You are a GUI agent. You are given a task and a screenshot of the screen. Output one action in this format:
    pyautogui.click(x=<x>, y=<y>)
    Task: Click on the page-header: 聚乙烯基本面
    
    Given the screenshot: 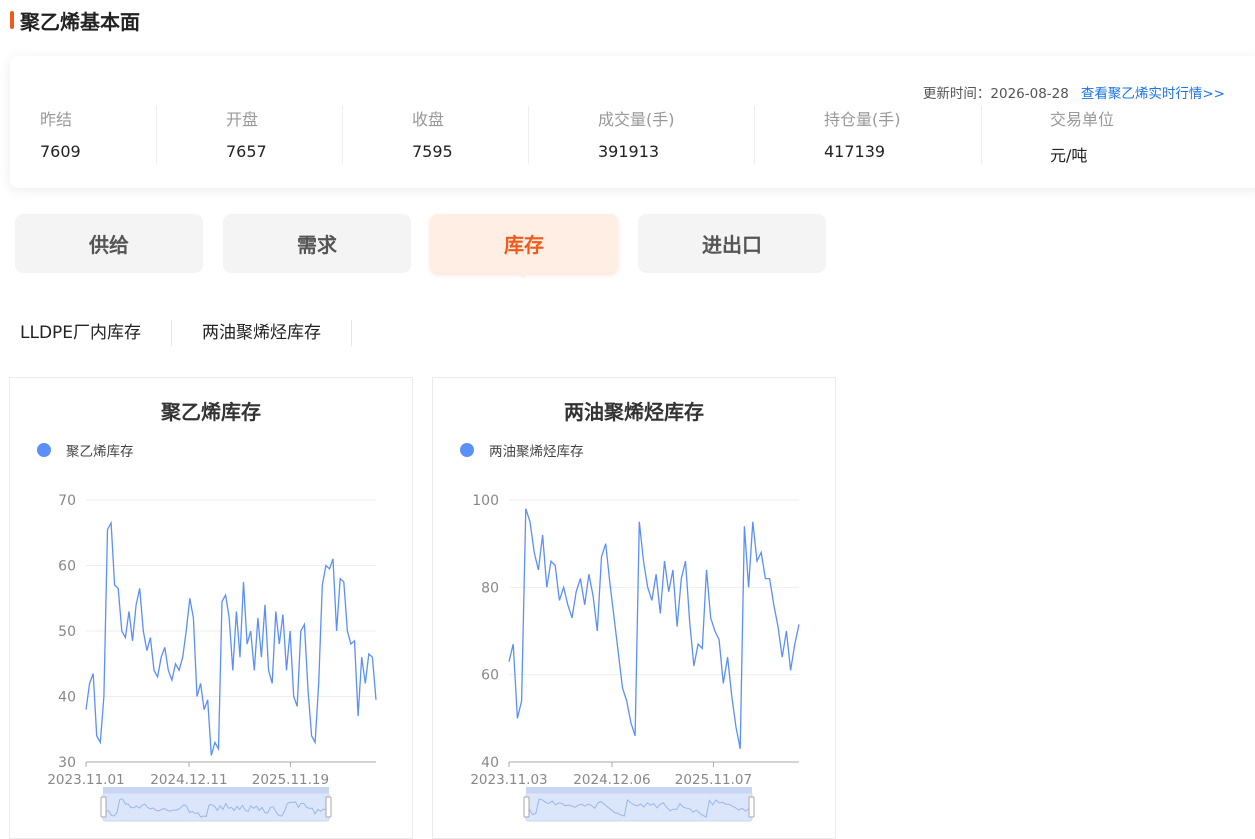 What is the action you would take?
    pyautogui.click(x=75, y=21)
    